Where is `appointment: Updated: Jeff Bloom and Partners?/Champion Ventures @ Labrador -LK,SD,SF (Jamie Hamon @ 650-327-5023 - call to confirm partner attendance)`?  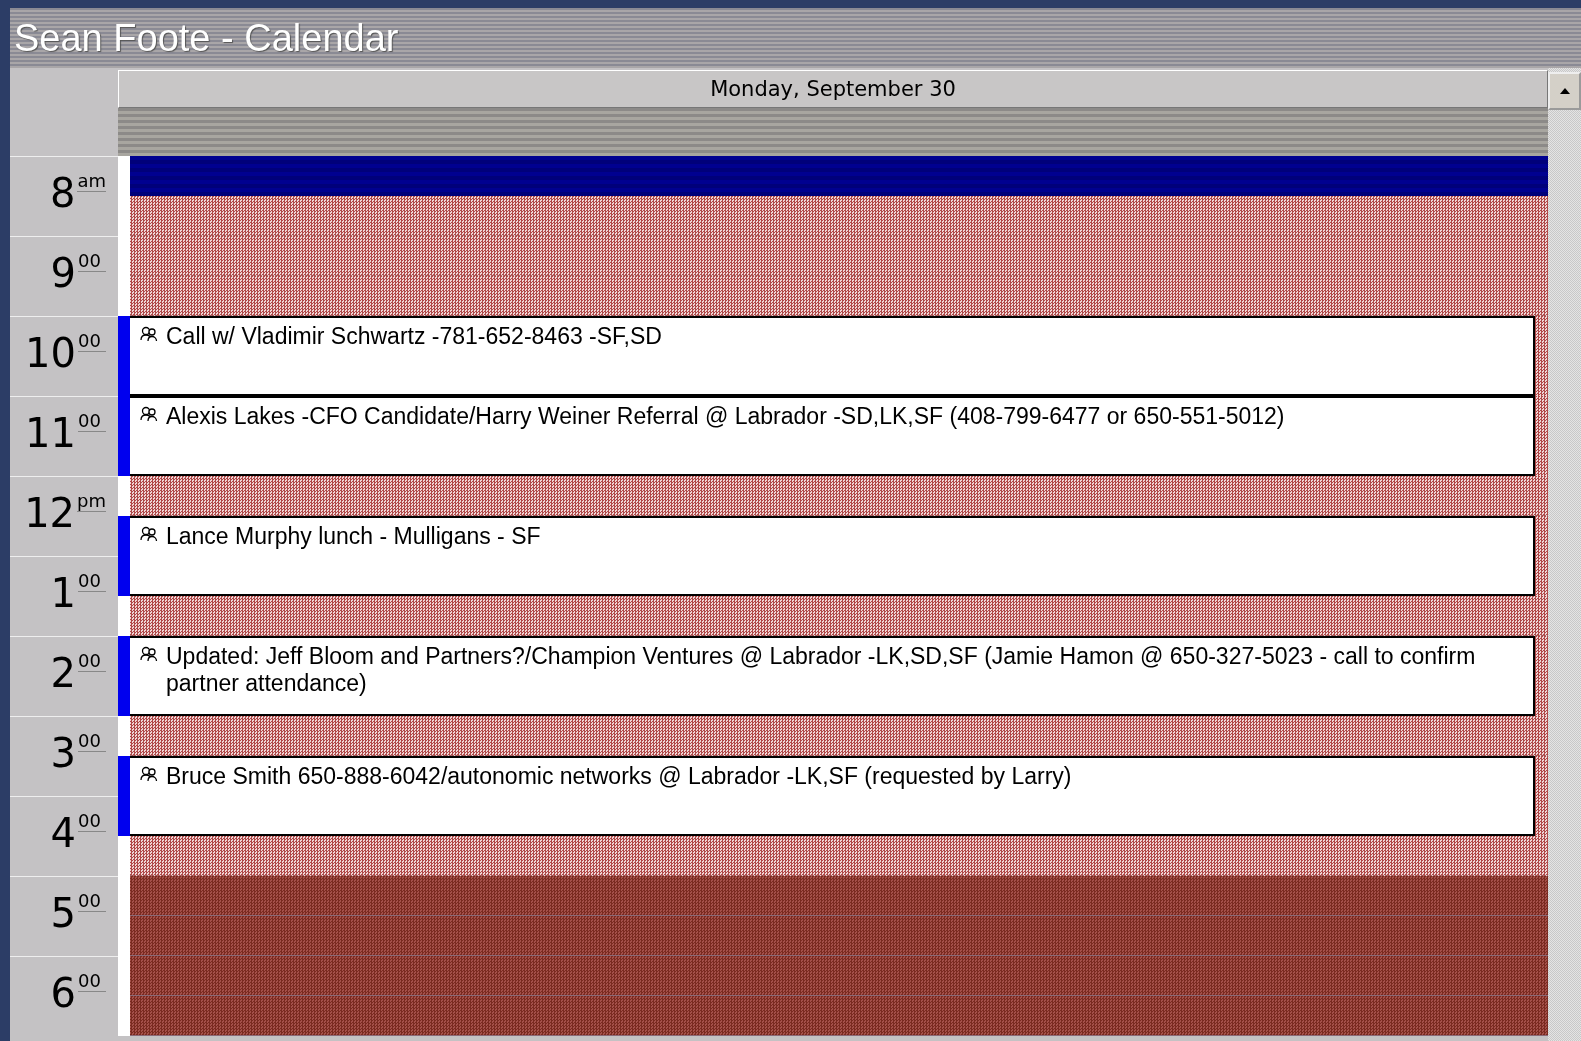
appointment: Updated: Jeff Bloom and Partners?/Champion Ventures @ Labrador -LK,SD,SF (Jamie Hamon @ 650-327-5023 - call to confirm partner attendance) is located at coordinates (832, 676).